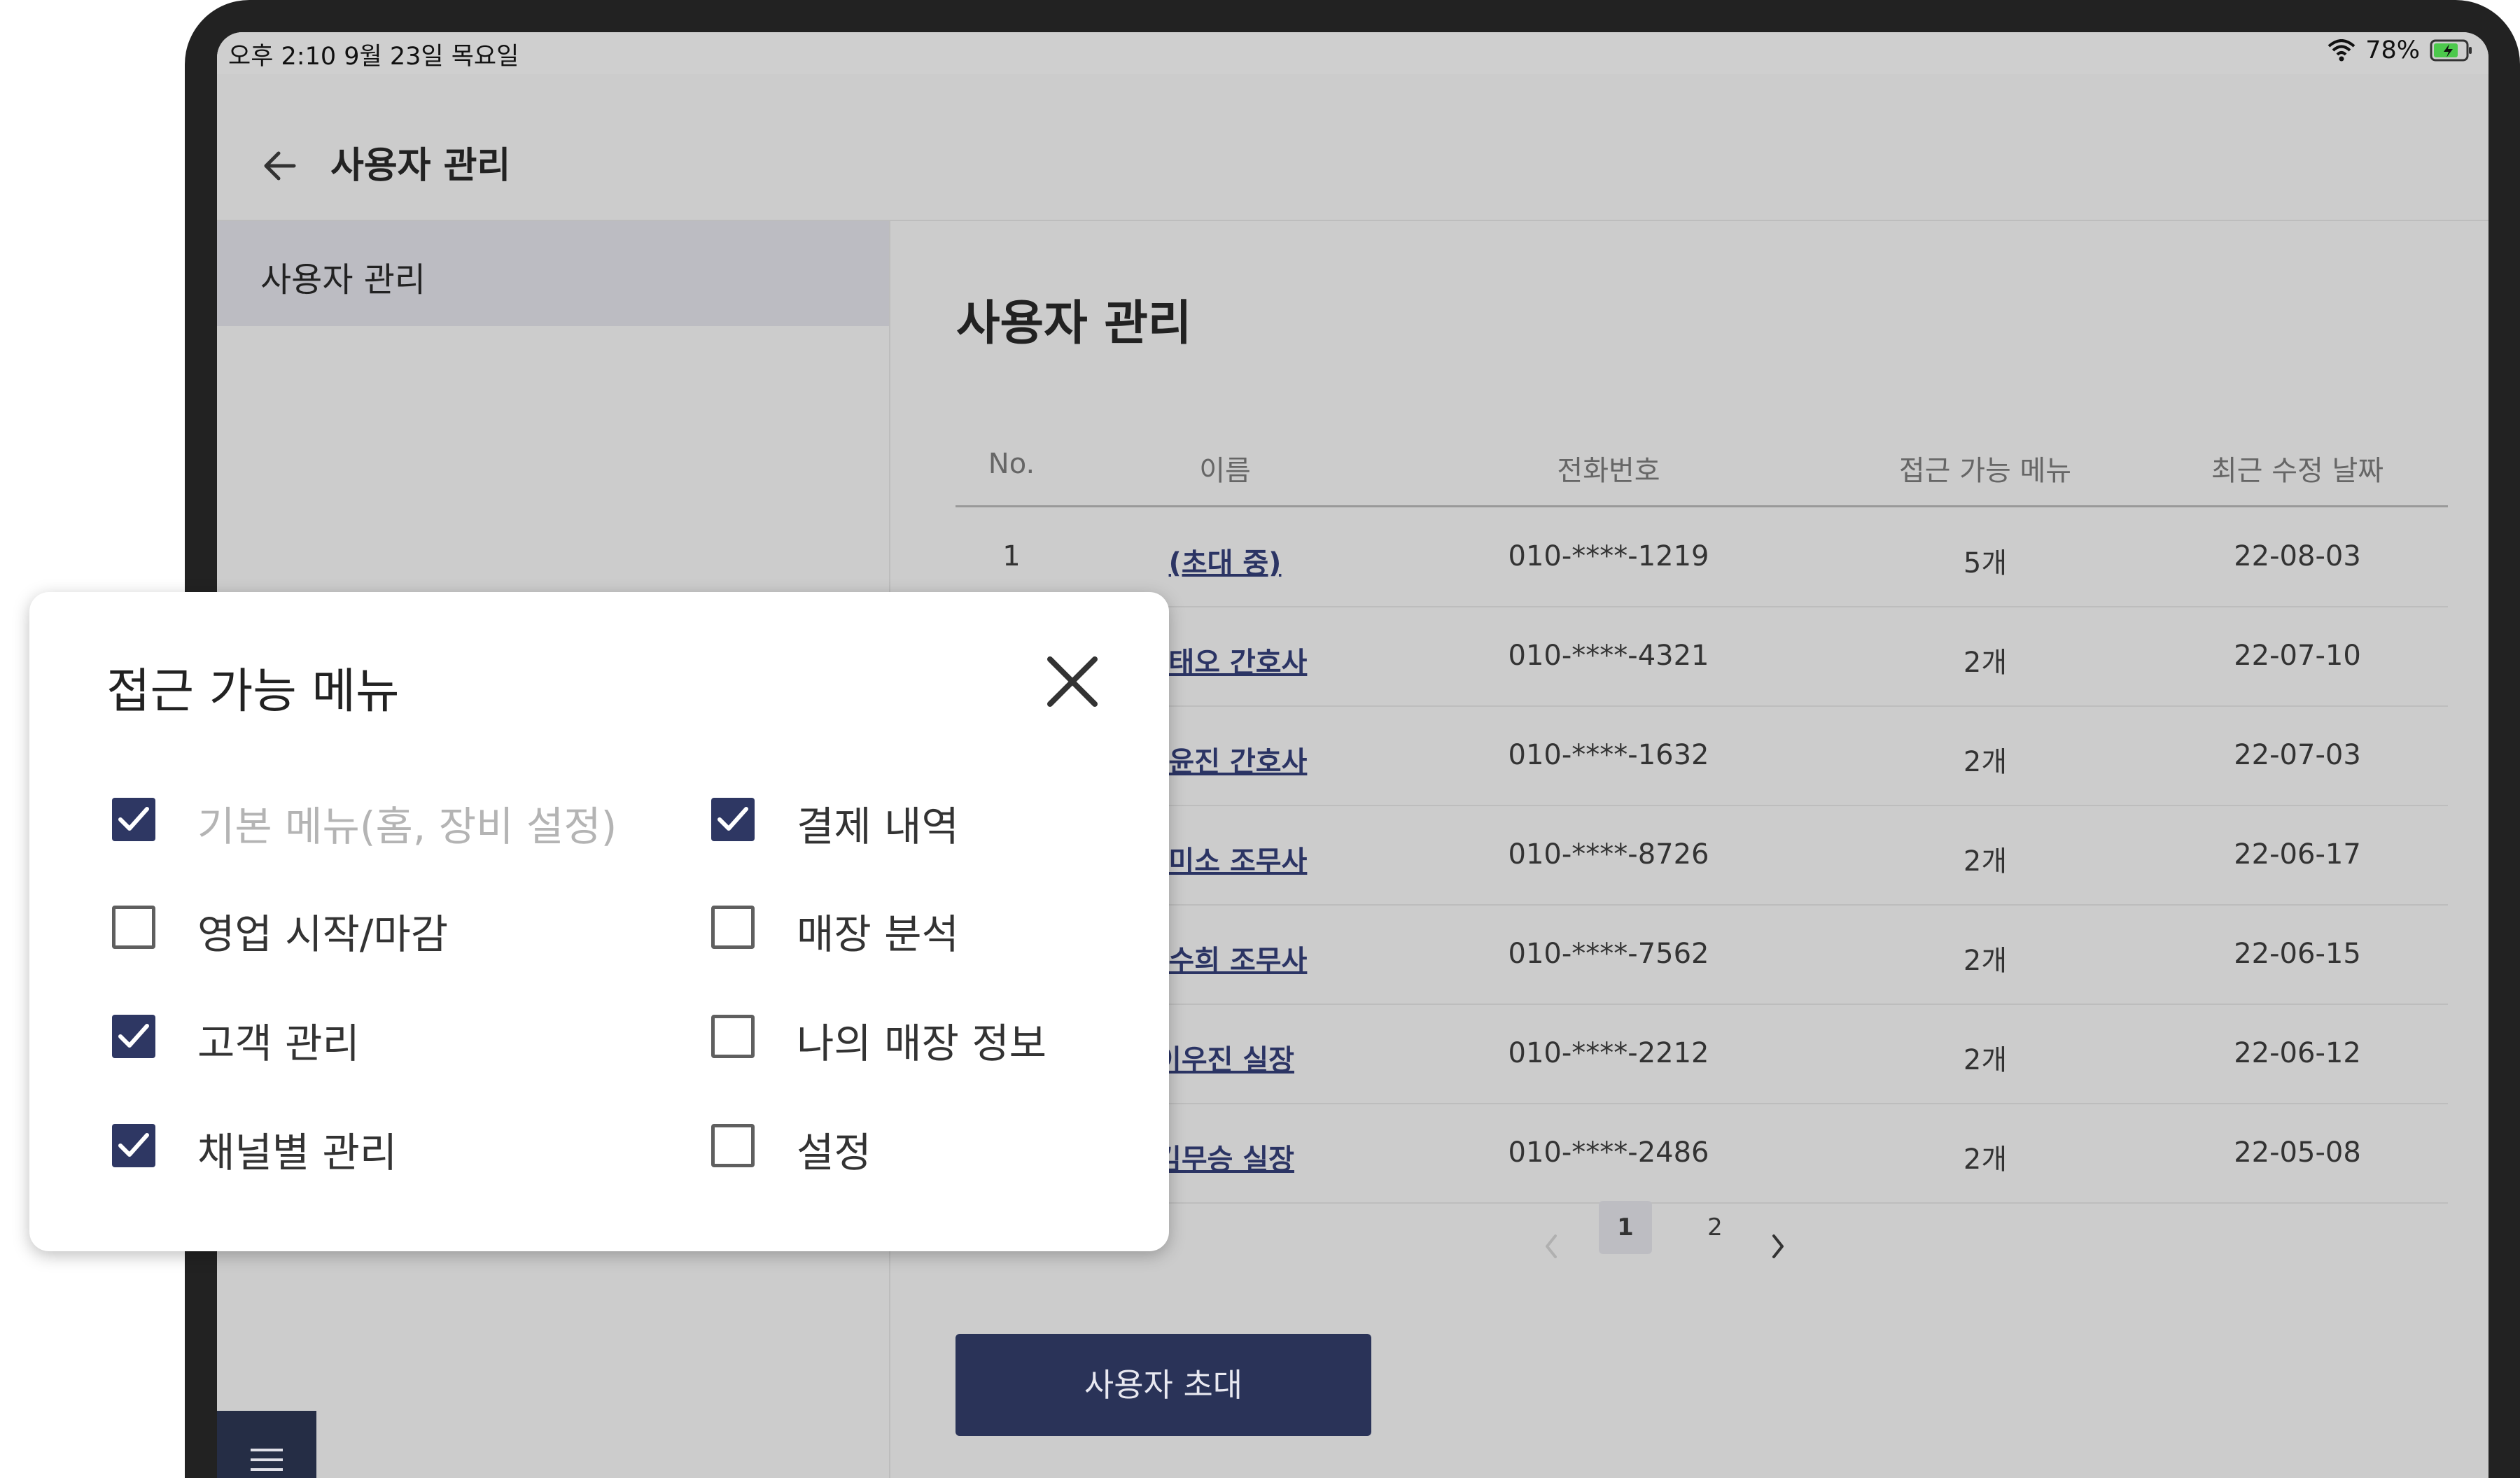 The image size is (2520, 1478). Describe the element at coordinates (1608, 854) in the screenshot. I see `row-phone: 010-****-8726` at that location.